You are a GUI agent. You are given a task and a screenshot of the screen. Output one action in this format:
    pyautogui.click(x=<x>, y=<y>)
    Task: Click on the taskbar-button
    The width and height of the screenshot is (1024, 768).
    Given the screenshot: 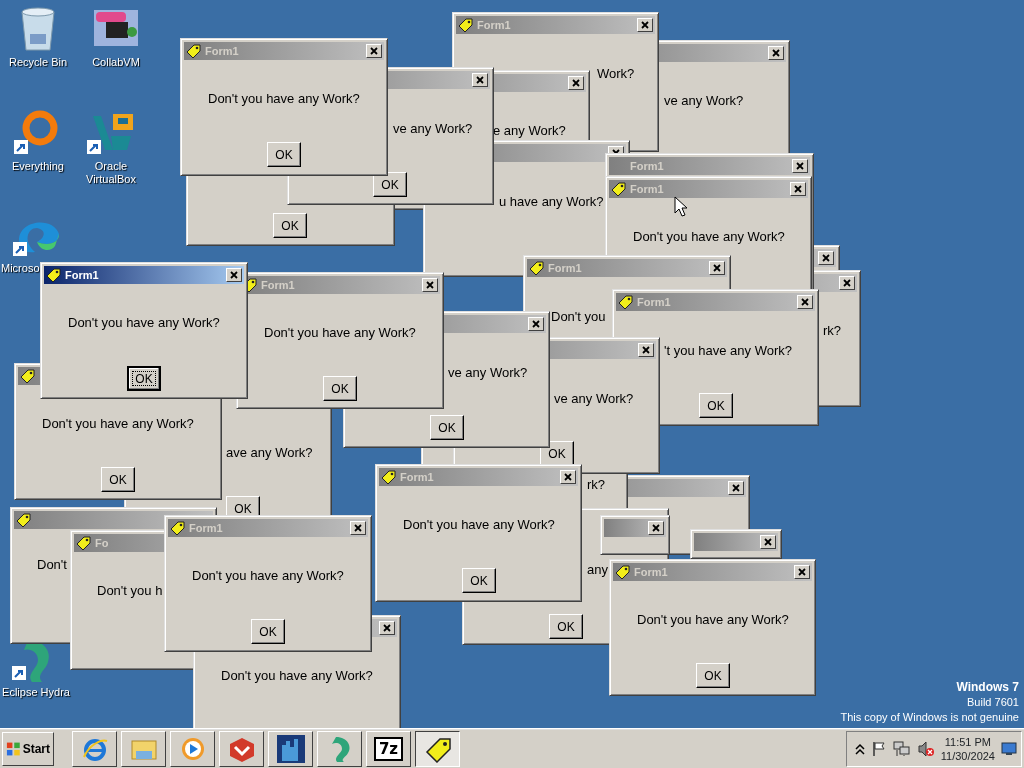 What is the action you would take?
    pyautogui.click(x=437, y=748)
    